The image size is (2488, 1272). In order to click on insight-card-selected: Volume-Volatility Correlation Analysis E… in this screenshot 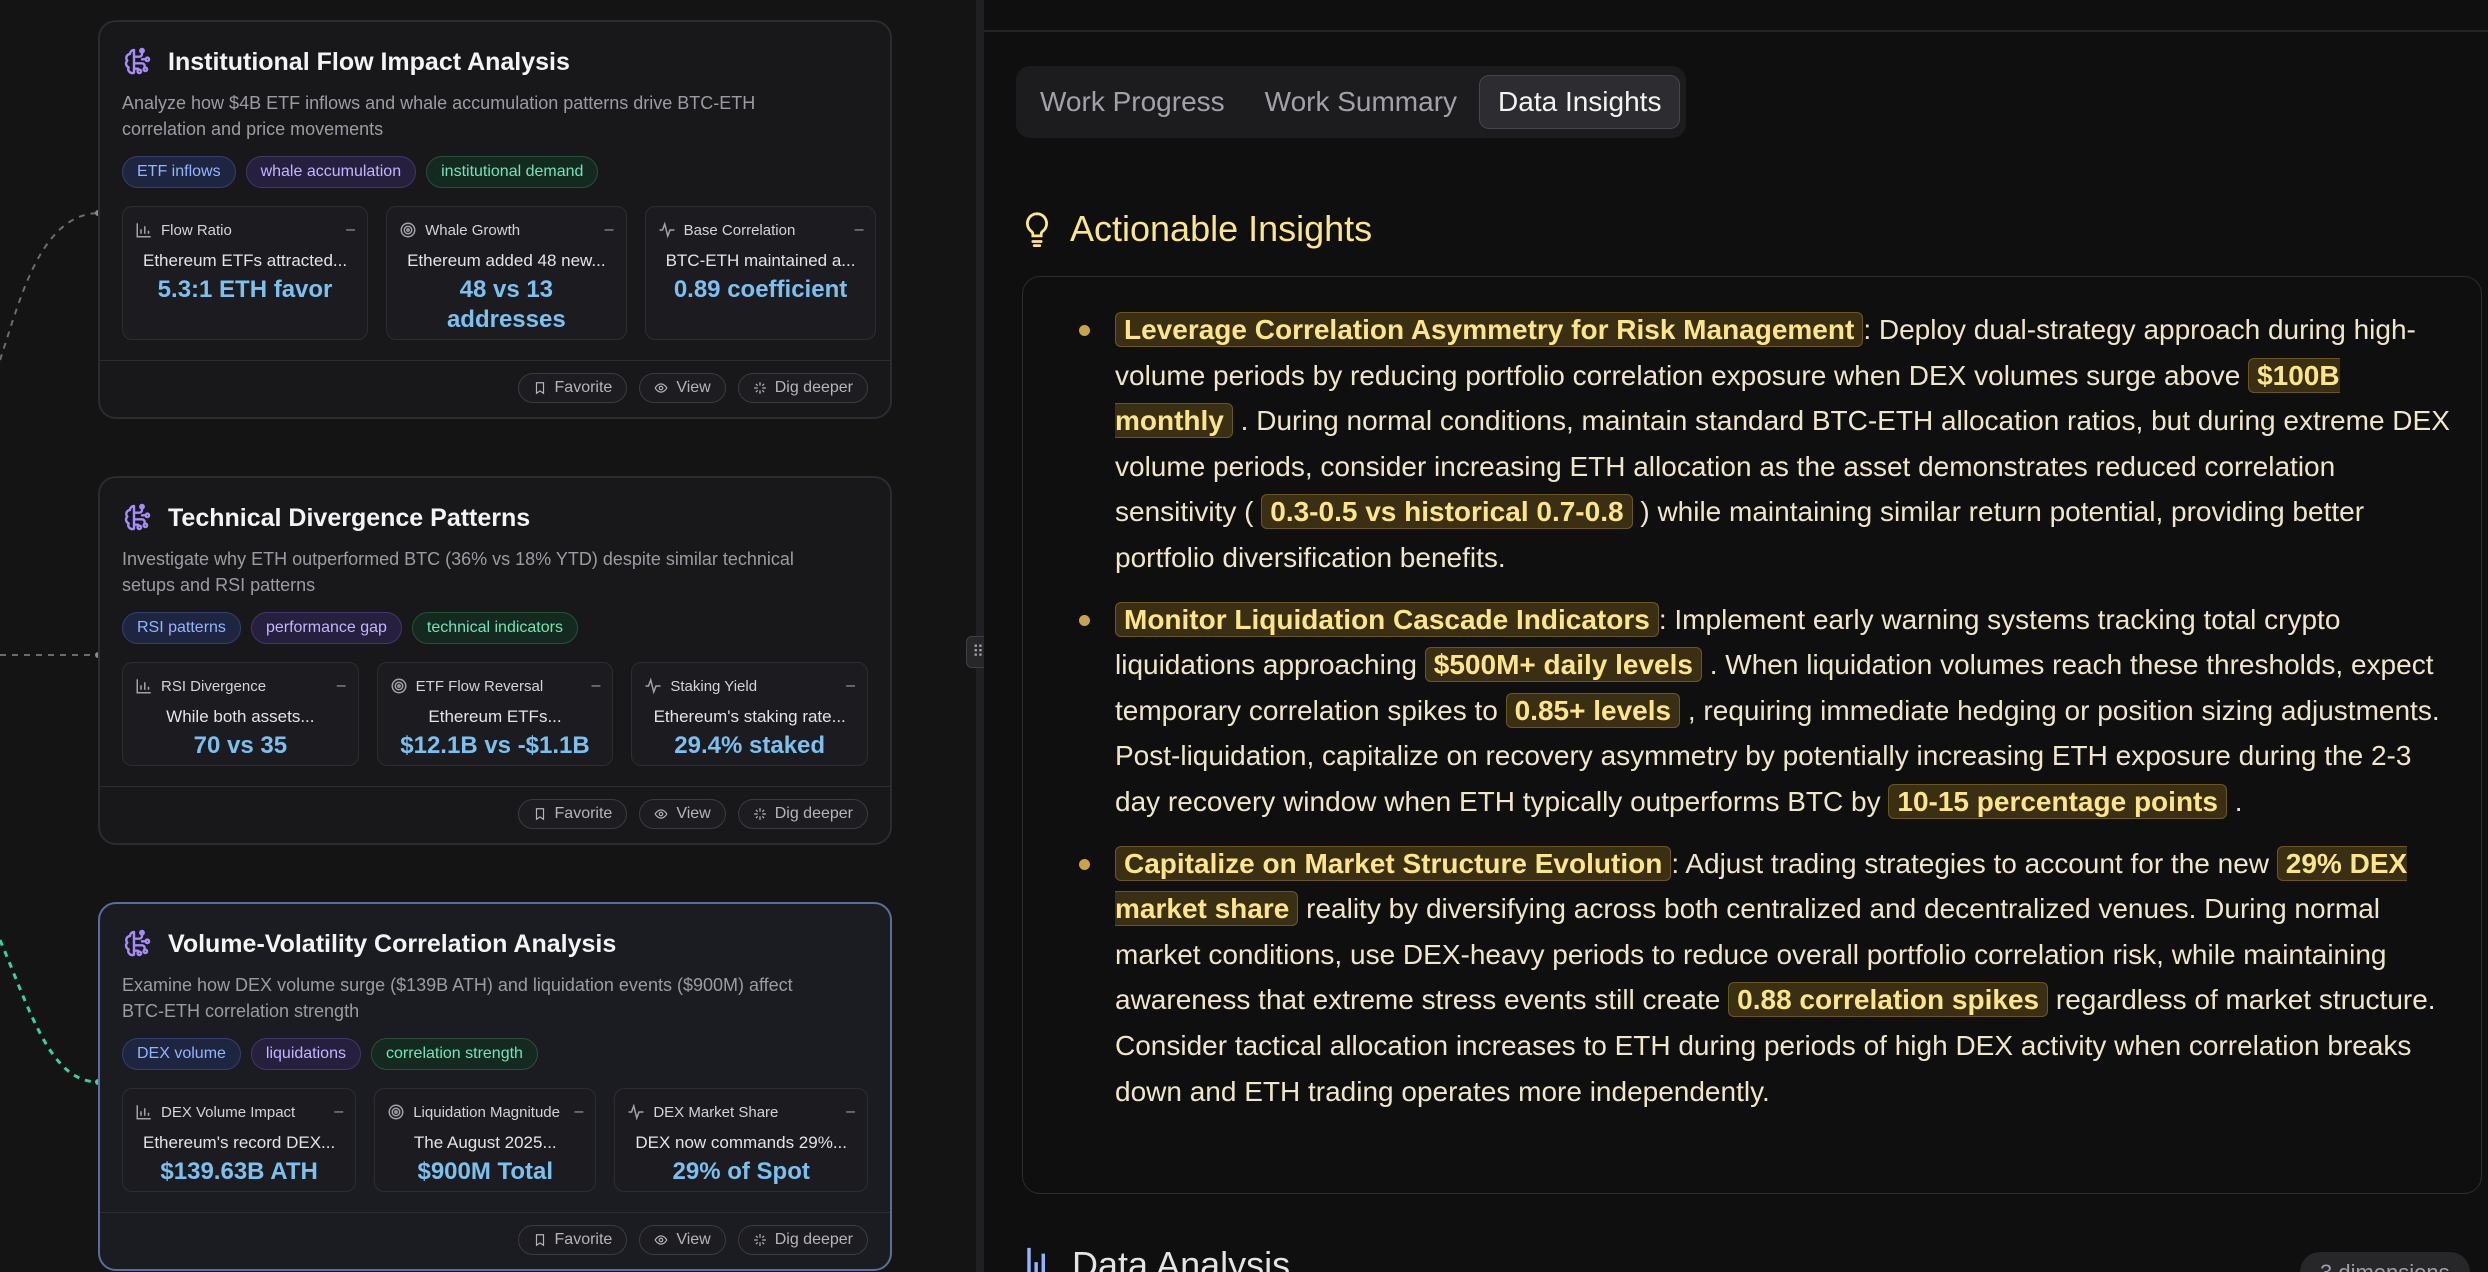, I will do `click(495, 1086)`.